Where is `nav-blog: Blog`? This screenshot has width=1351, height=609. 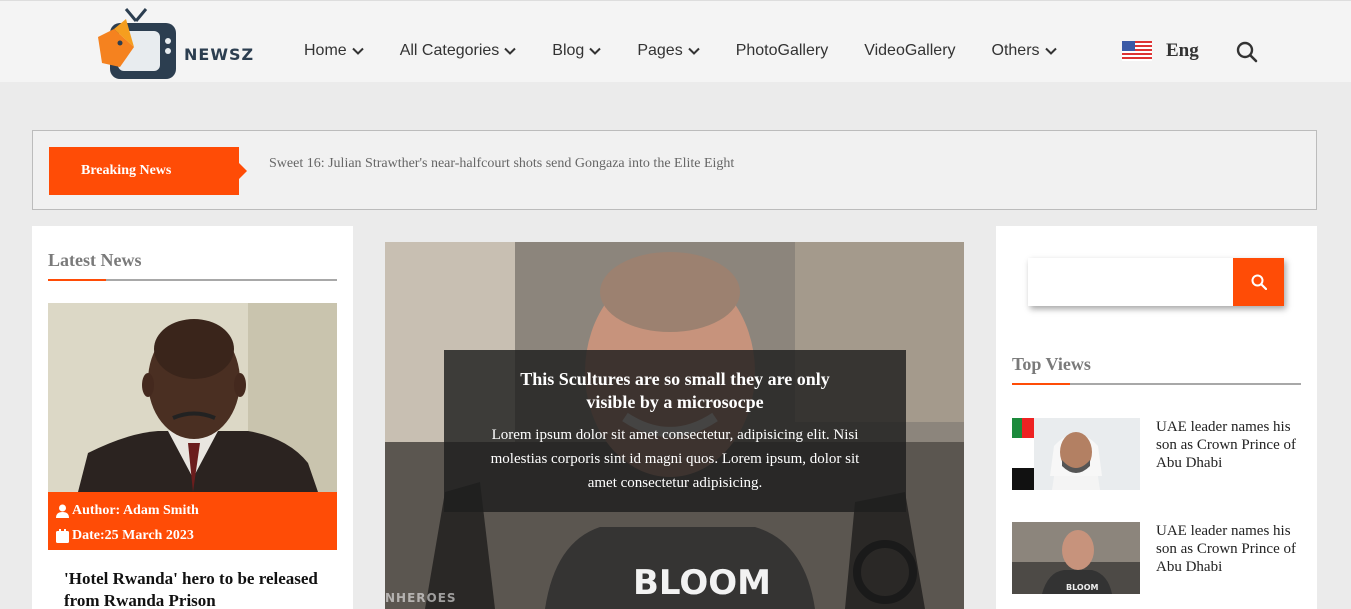 nav-blog: Blog is located at coordinates (577, 51).